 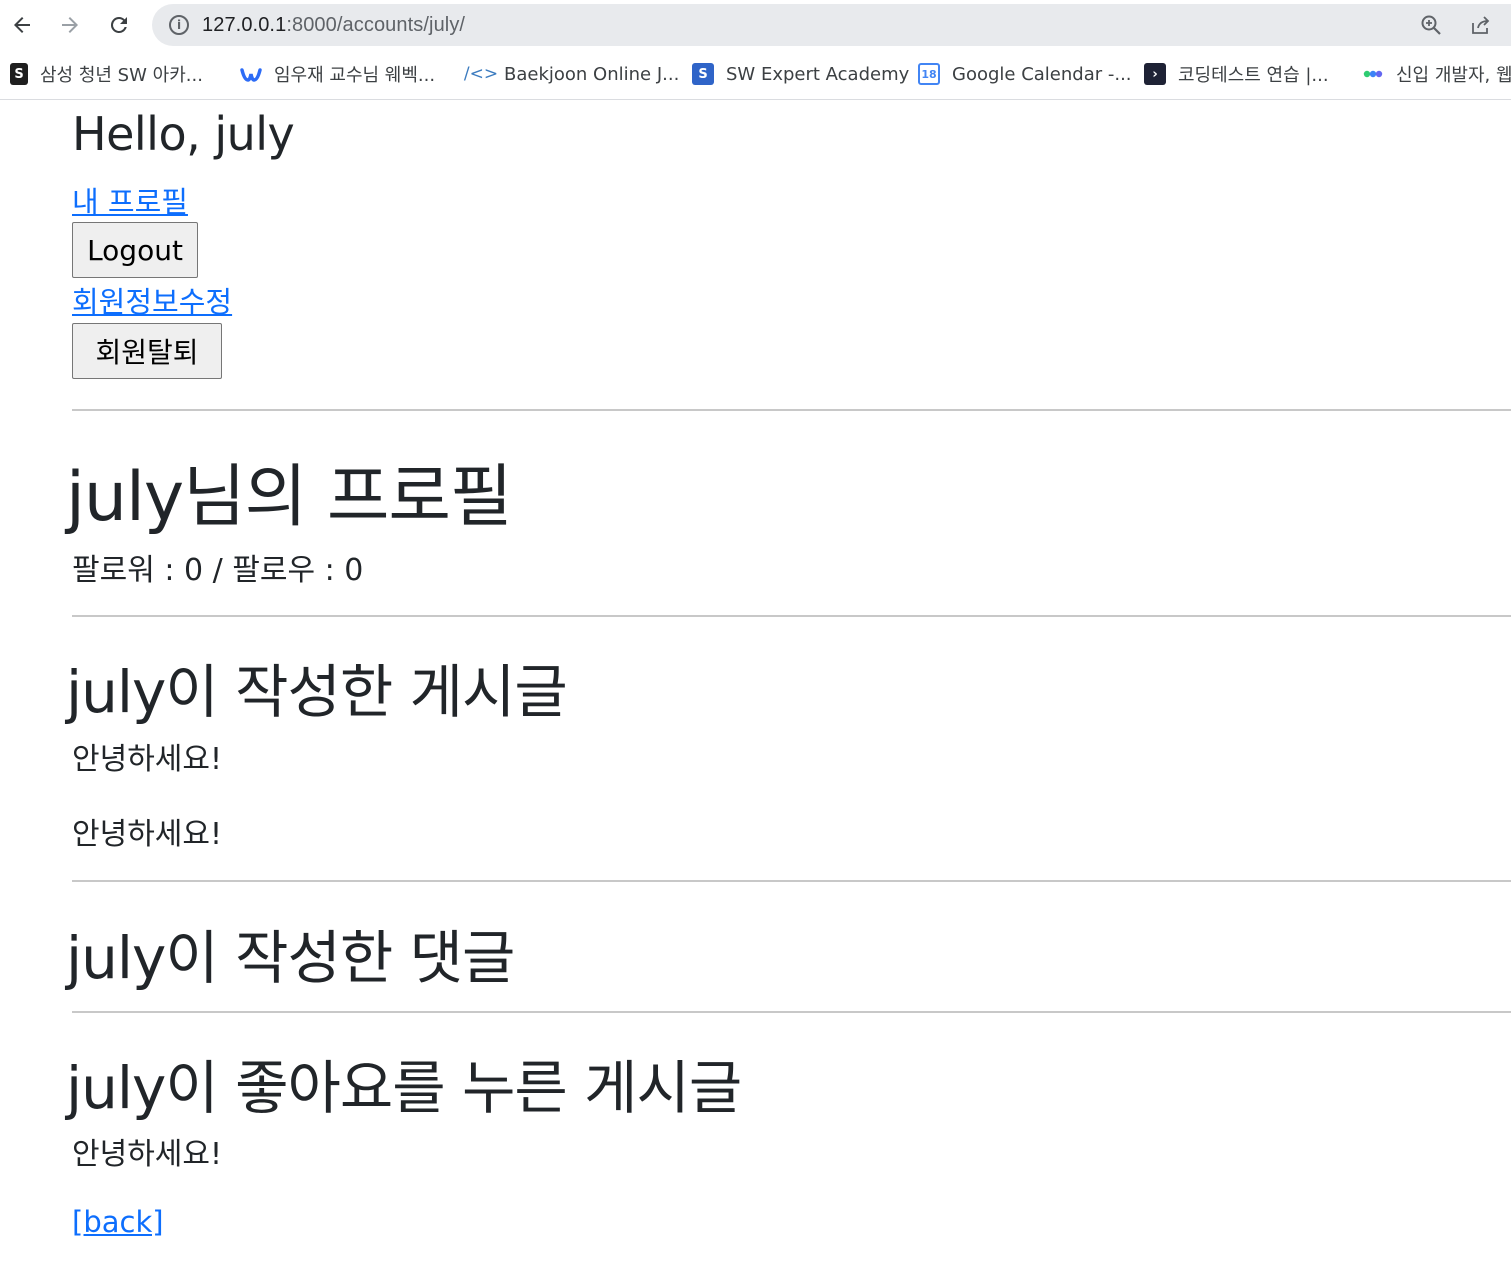 I want to click on comments-title: july이 작성한 댓글, so click(x=290, y=958).